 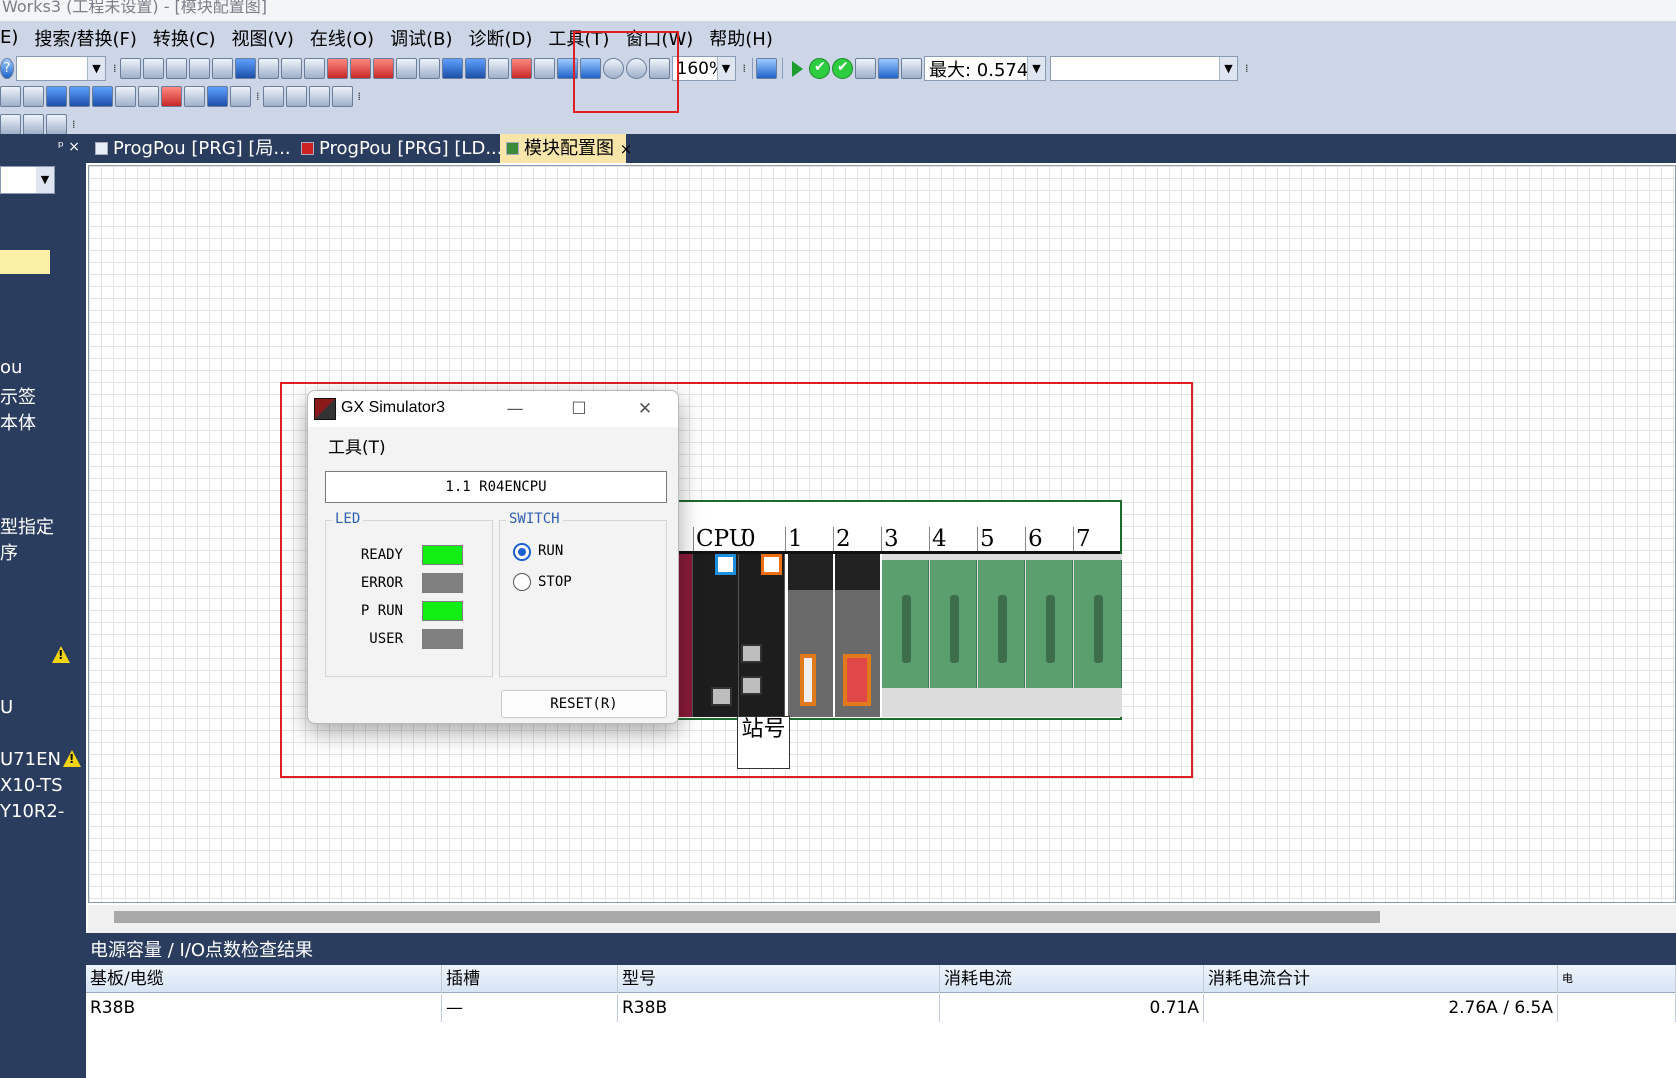 What do you see at coordinates (1072, 979) in the screenshot?
I see `column-header: 消耗电流` at bounding box center [1072, 979].